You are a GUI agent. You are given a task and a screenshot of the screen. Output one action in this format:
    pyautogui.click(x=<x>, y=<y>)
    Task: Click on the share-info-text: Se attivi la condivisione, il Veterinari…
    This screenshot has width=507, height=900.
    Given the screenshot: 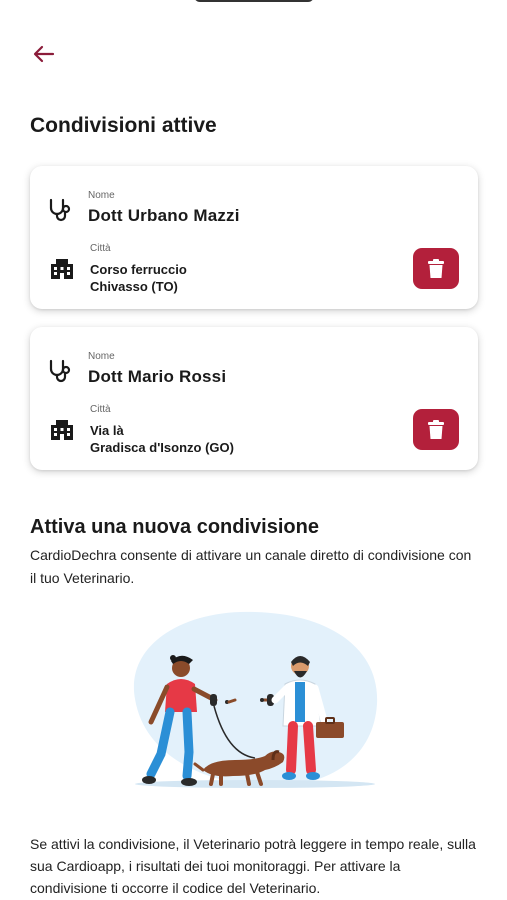 What is the action you would take?
    pyautogui.click(x=253, y=866)
    